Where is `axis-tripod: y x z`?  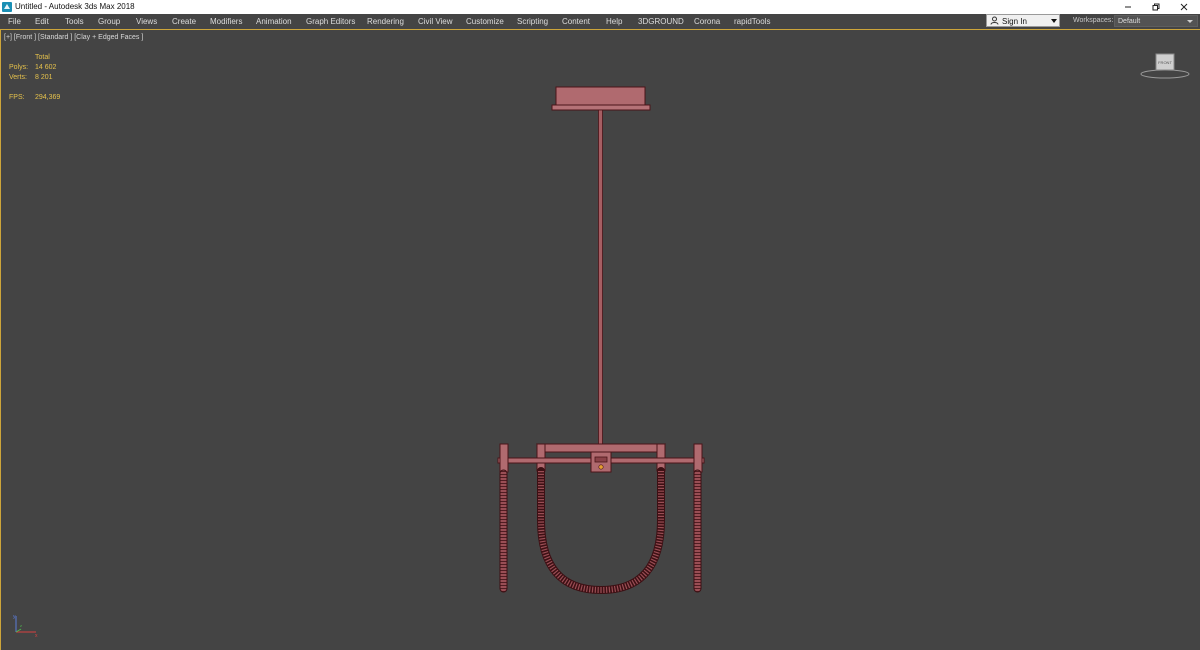
axis-tripod: y x z is located at coordinates (26, 629).